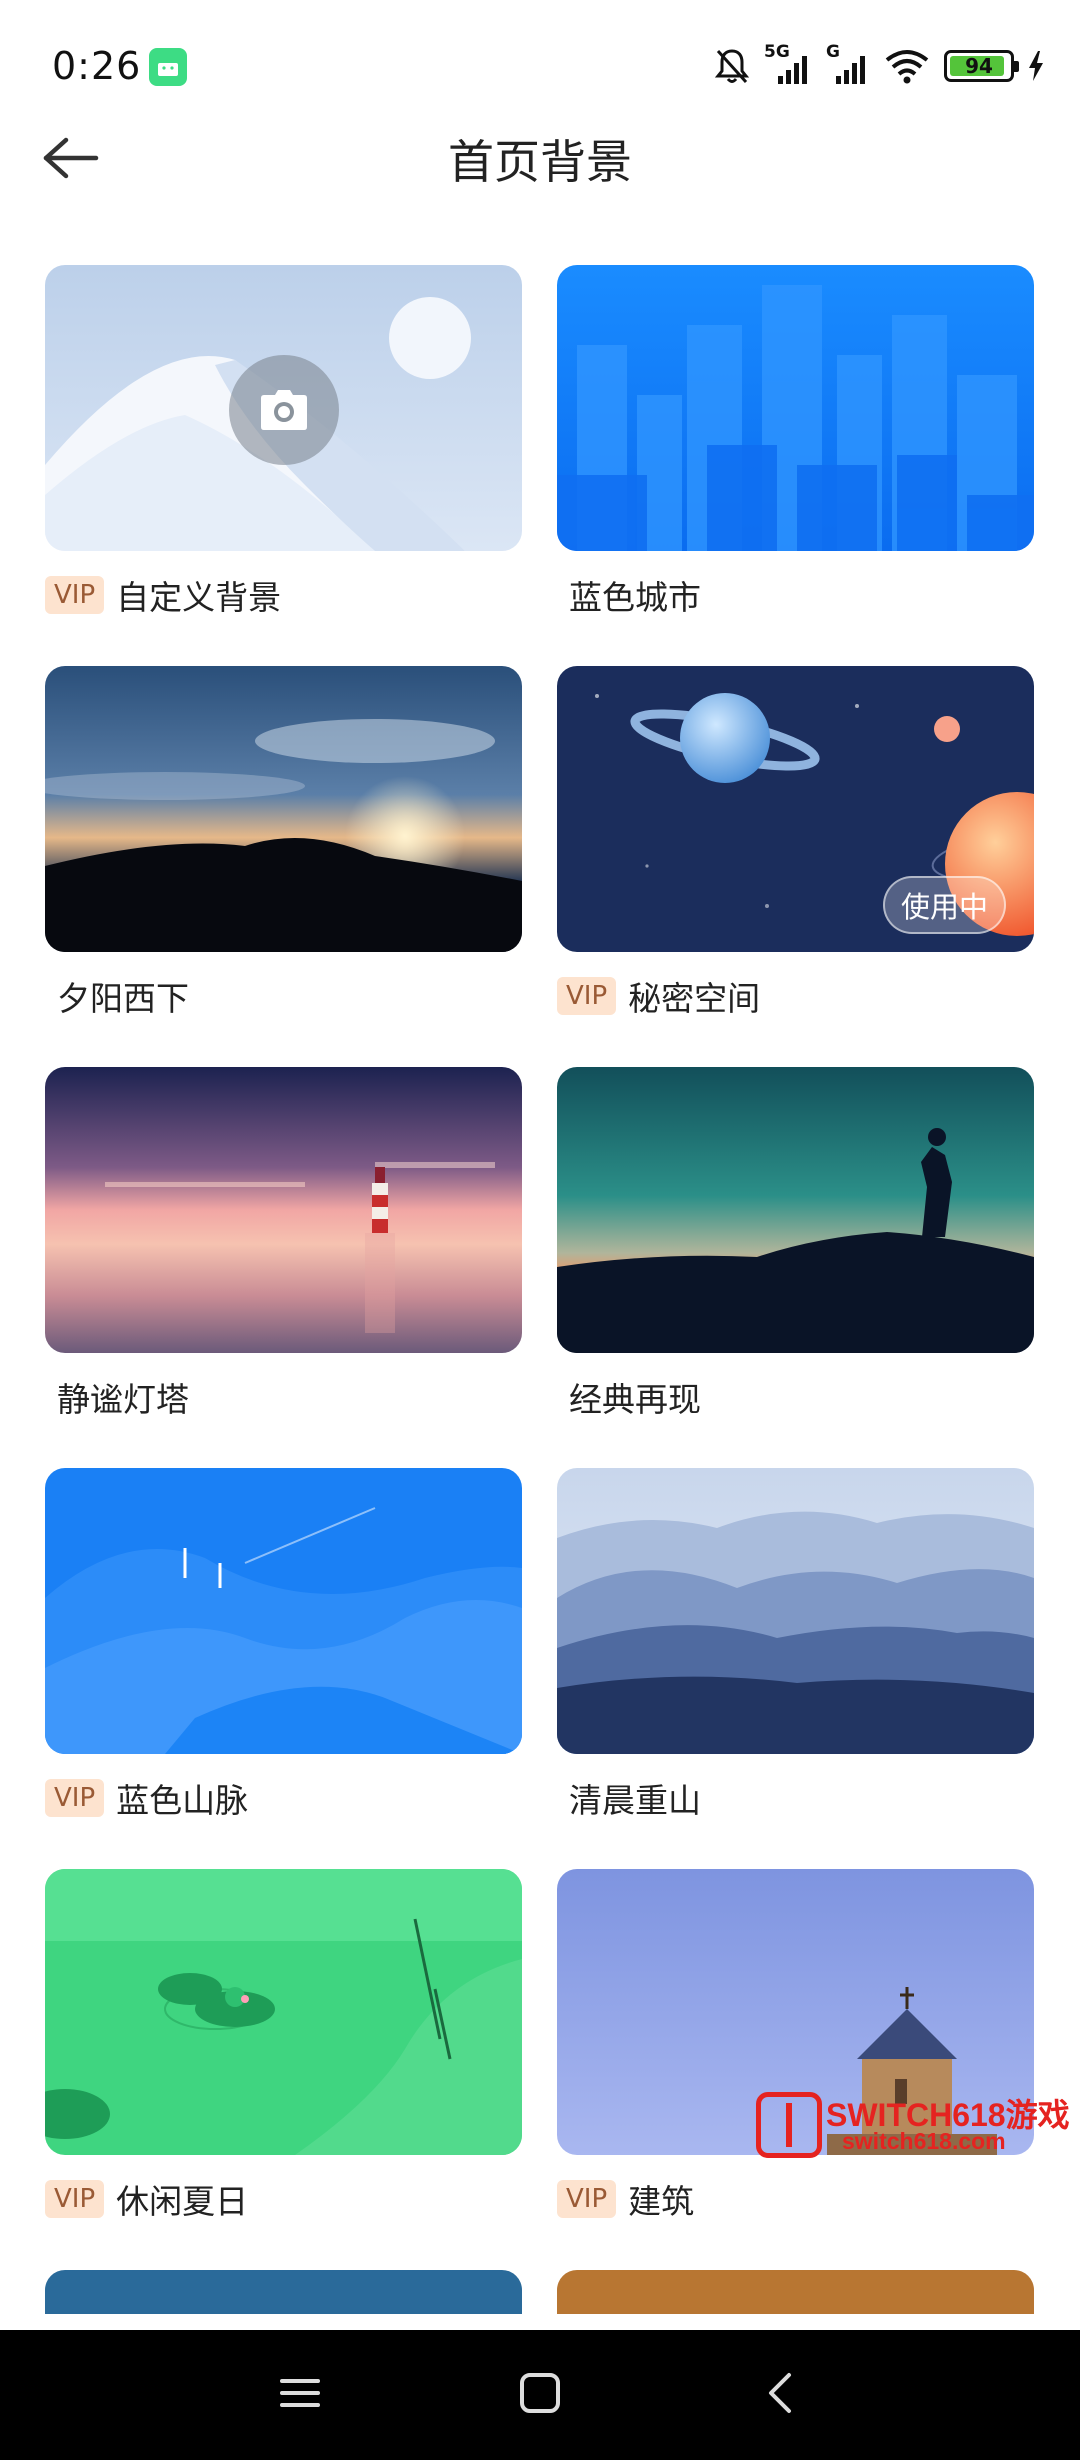 Image resolution: width=1080 pixels, height=2460 pixels. What do you see at coordinates (944, 905) in the screenshot?
I see `in-use-badge: 使用中` at bounding box center [944, 905].